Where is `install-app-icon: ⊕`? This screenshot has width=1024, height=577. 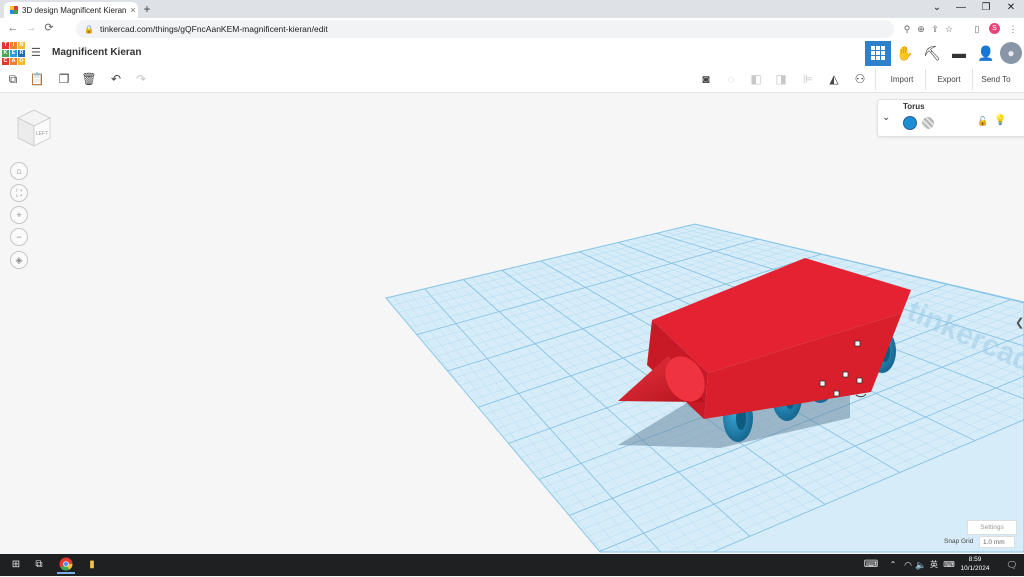
install-app-icon: ⊕ is located at coordinates (921, 29).